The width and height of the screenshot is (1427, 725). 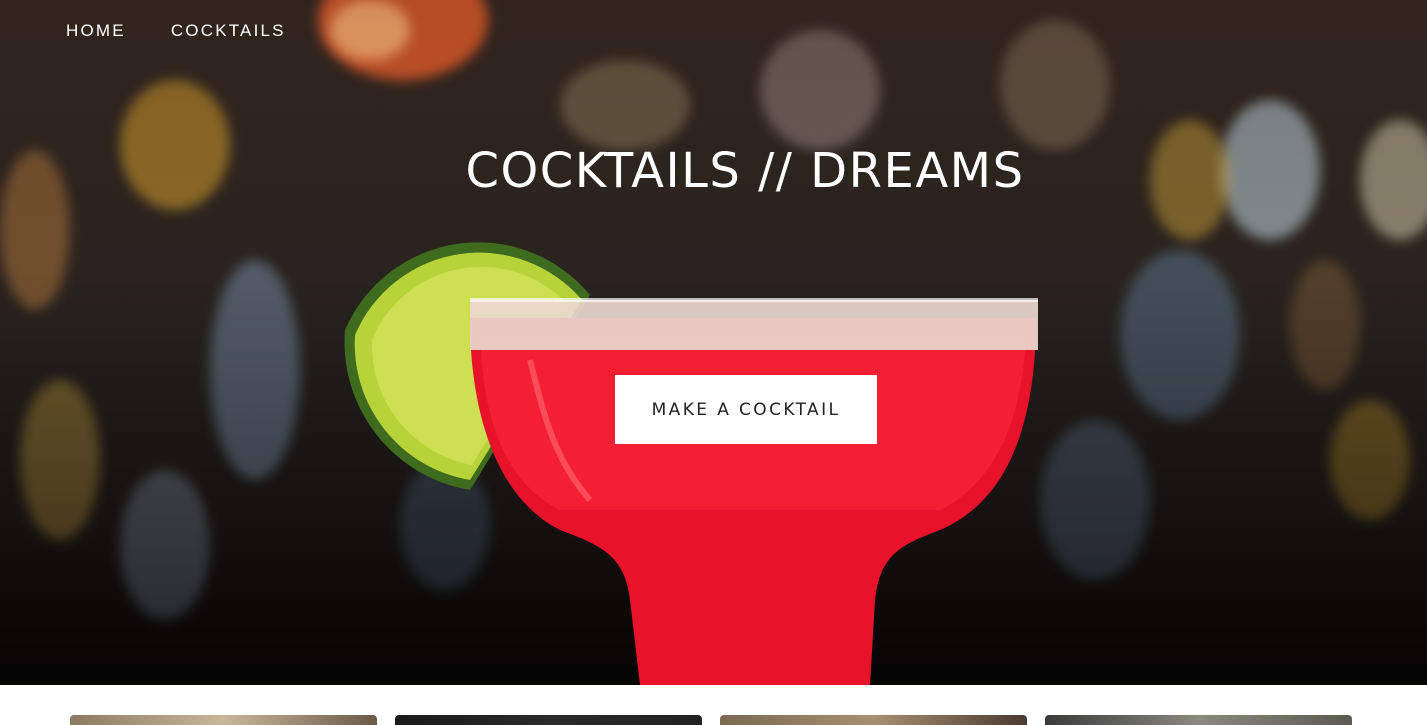 I want to click on main-nav: HOME COCKTAILS, so click(x=176, y=31).